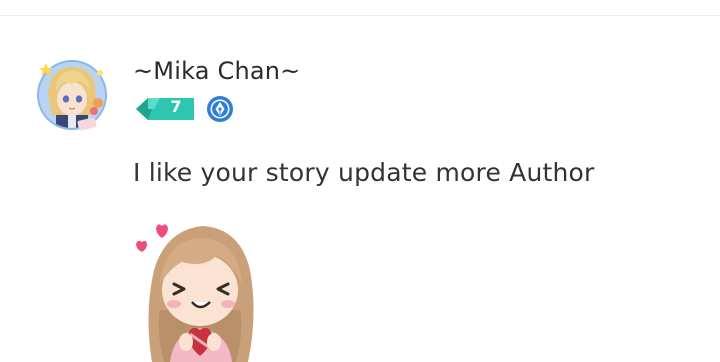 The height and width of the screenshot is (362, 720). Describe the element at coordinates (72, 95) in the screenshot. I see `anime-avatar-icon` at that location.